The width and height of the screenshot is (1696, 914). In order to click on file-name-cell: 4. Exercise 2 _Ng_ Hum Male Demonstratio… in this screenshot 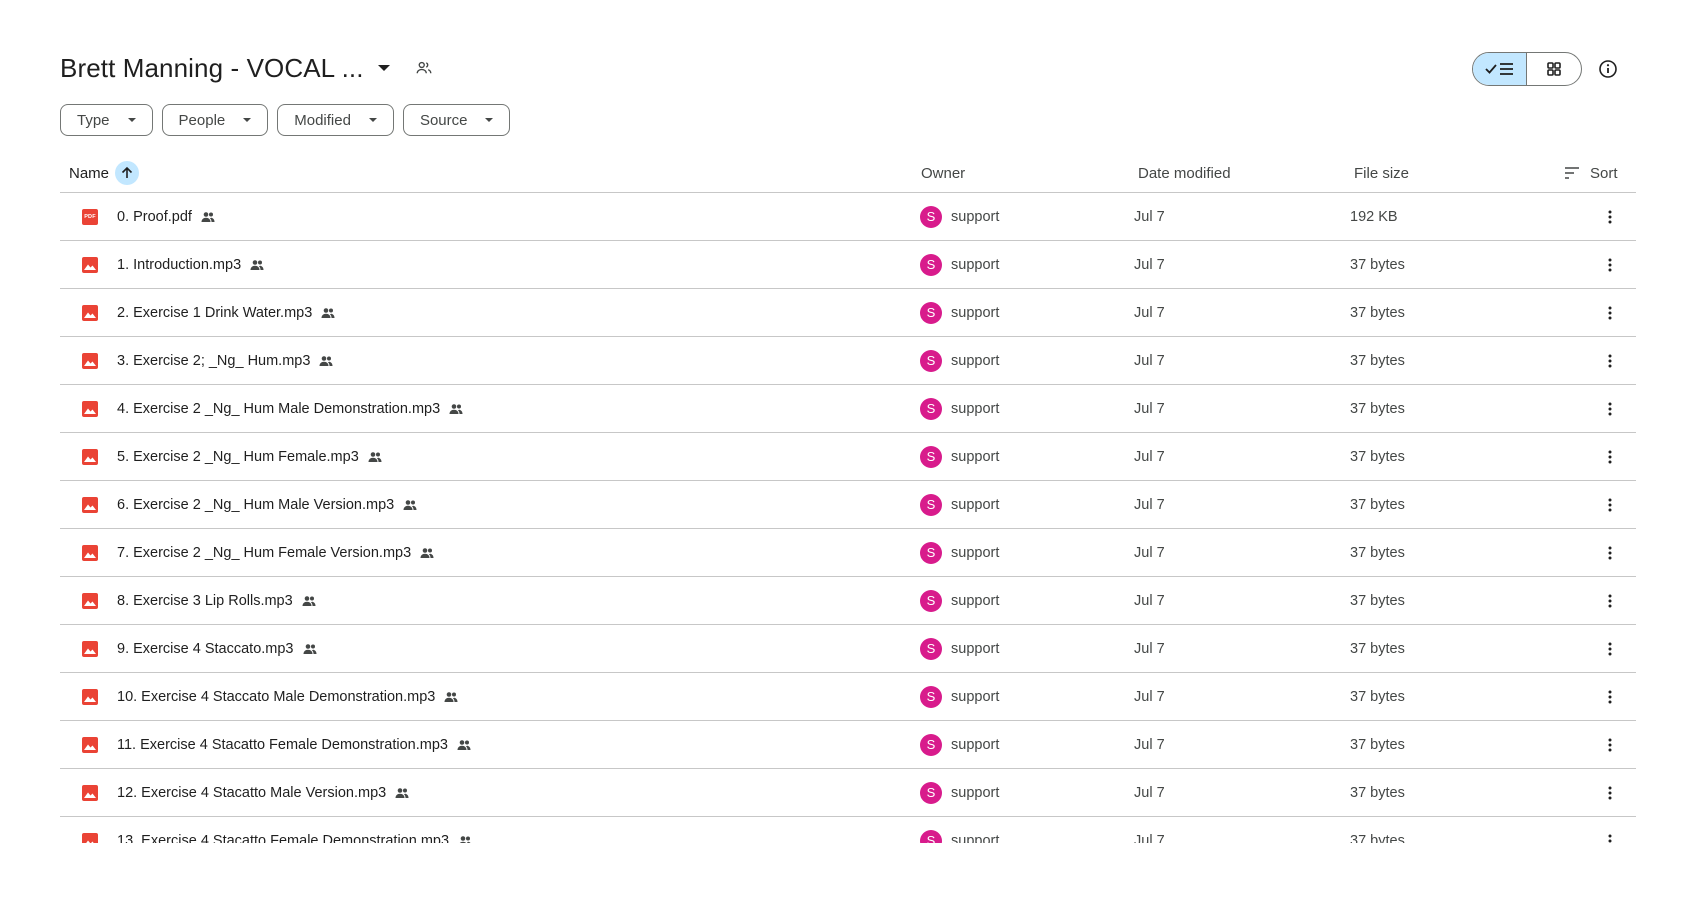, I will do `click(290, 408)`.